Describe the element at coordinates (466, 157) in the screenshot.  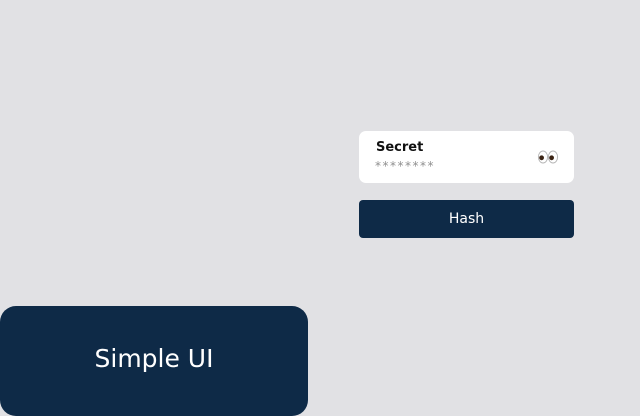
I see `secret-field: Secret ********` at that location.